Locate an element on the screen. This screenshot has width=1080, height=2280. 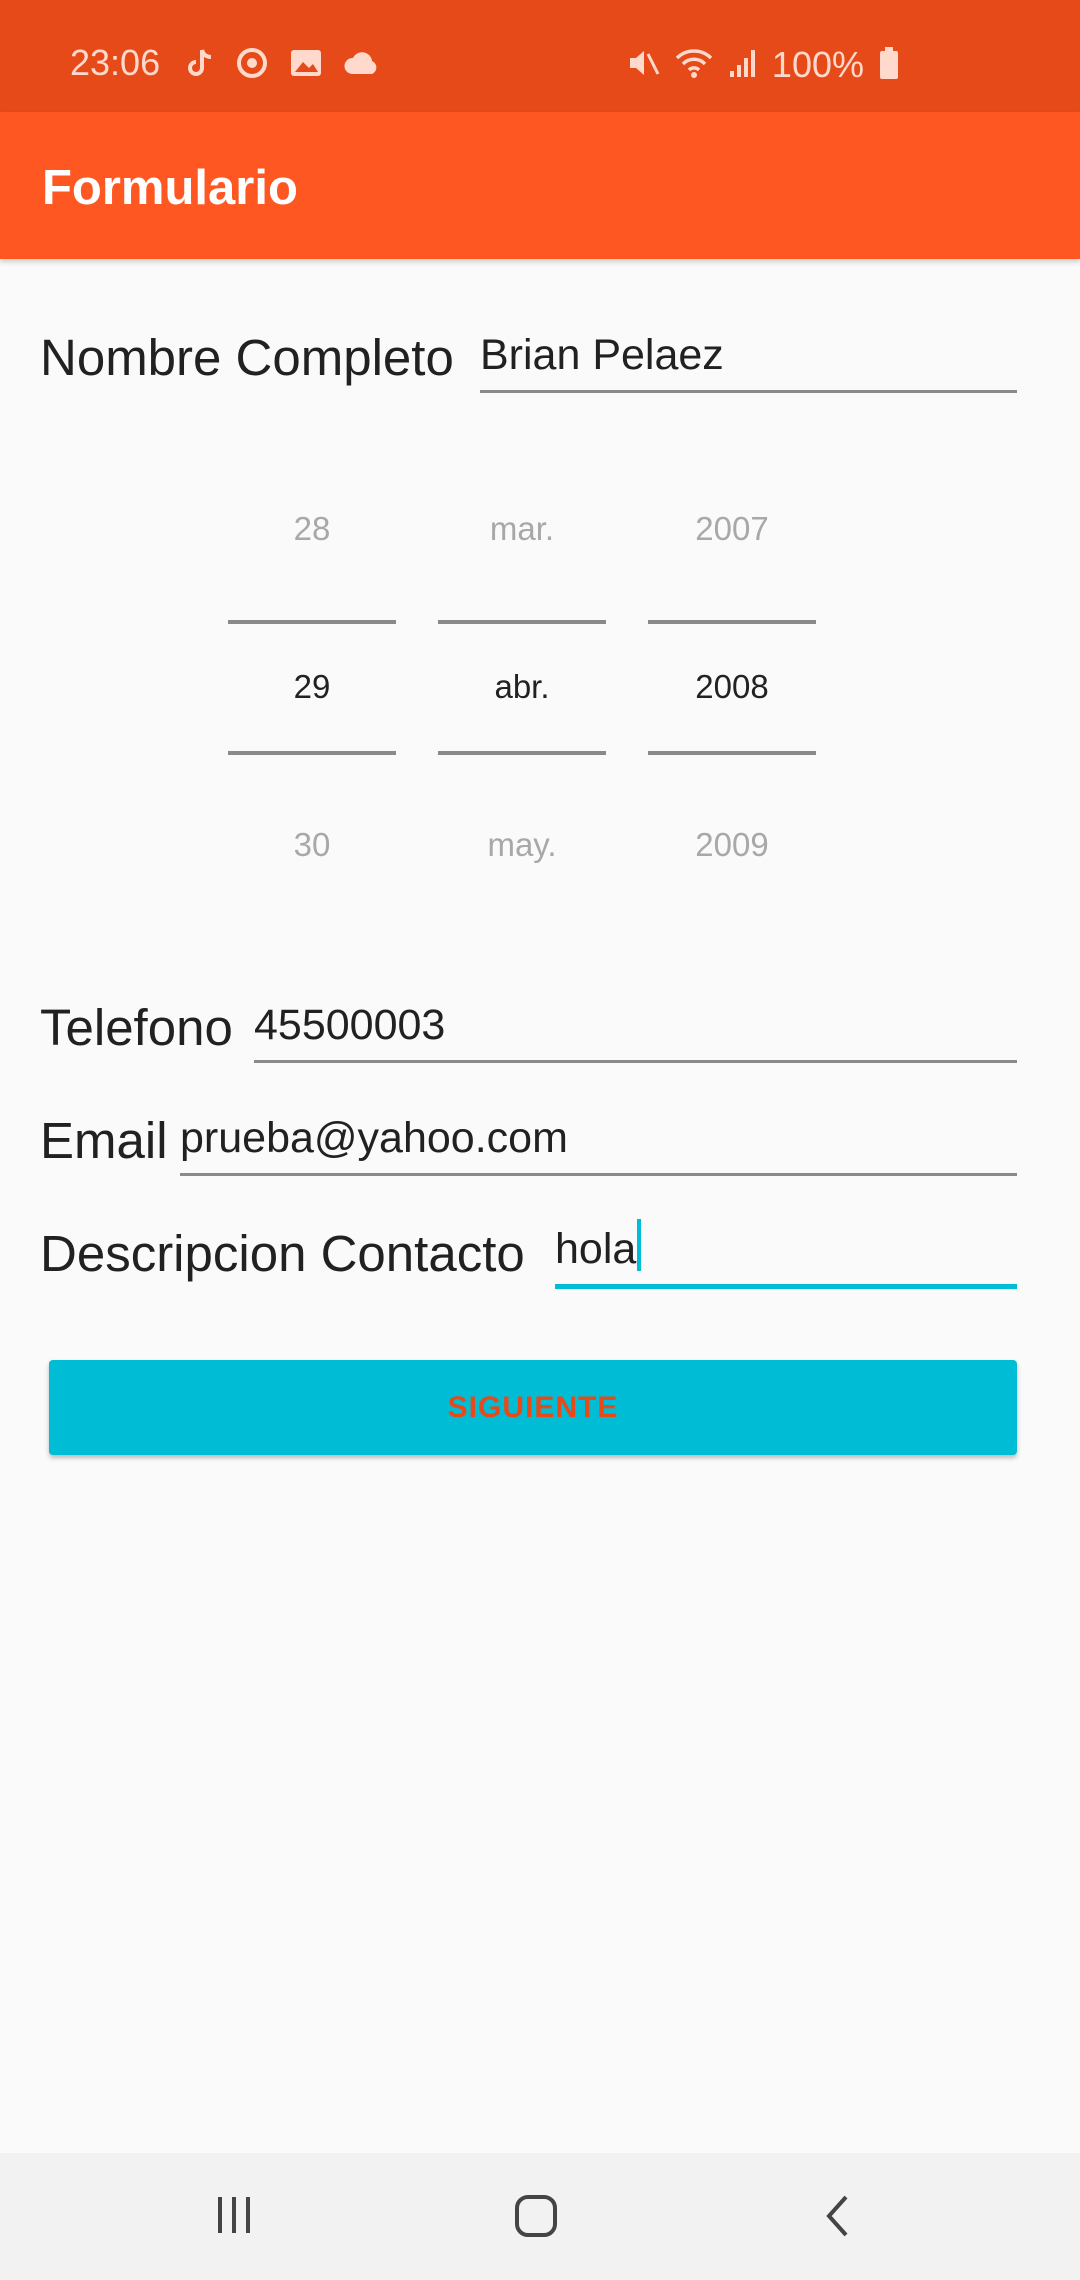
description-label: Descripcion Contacto is located at coordinates (282, 1253).